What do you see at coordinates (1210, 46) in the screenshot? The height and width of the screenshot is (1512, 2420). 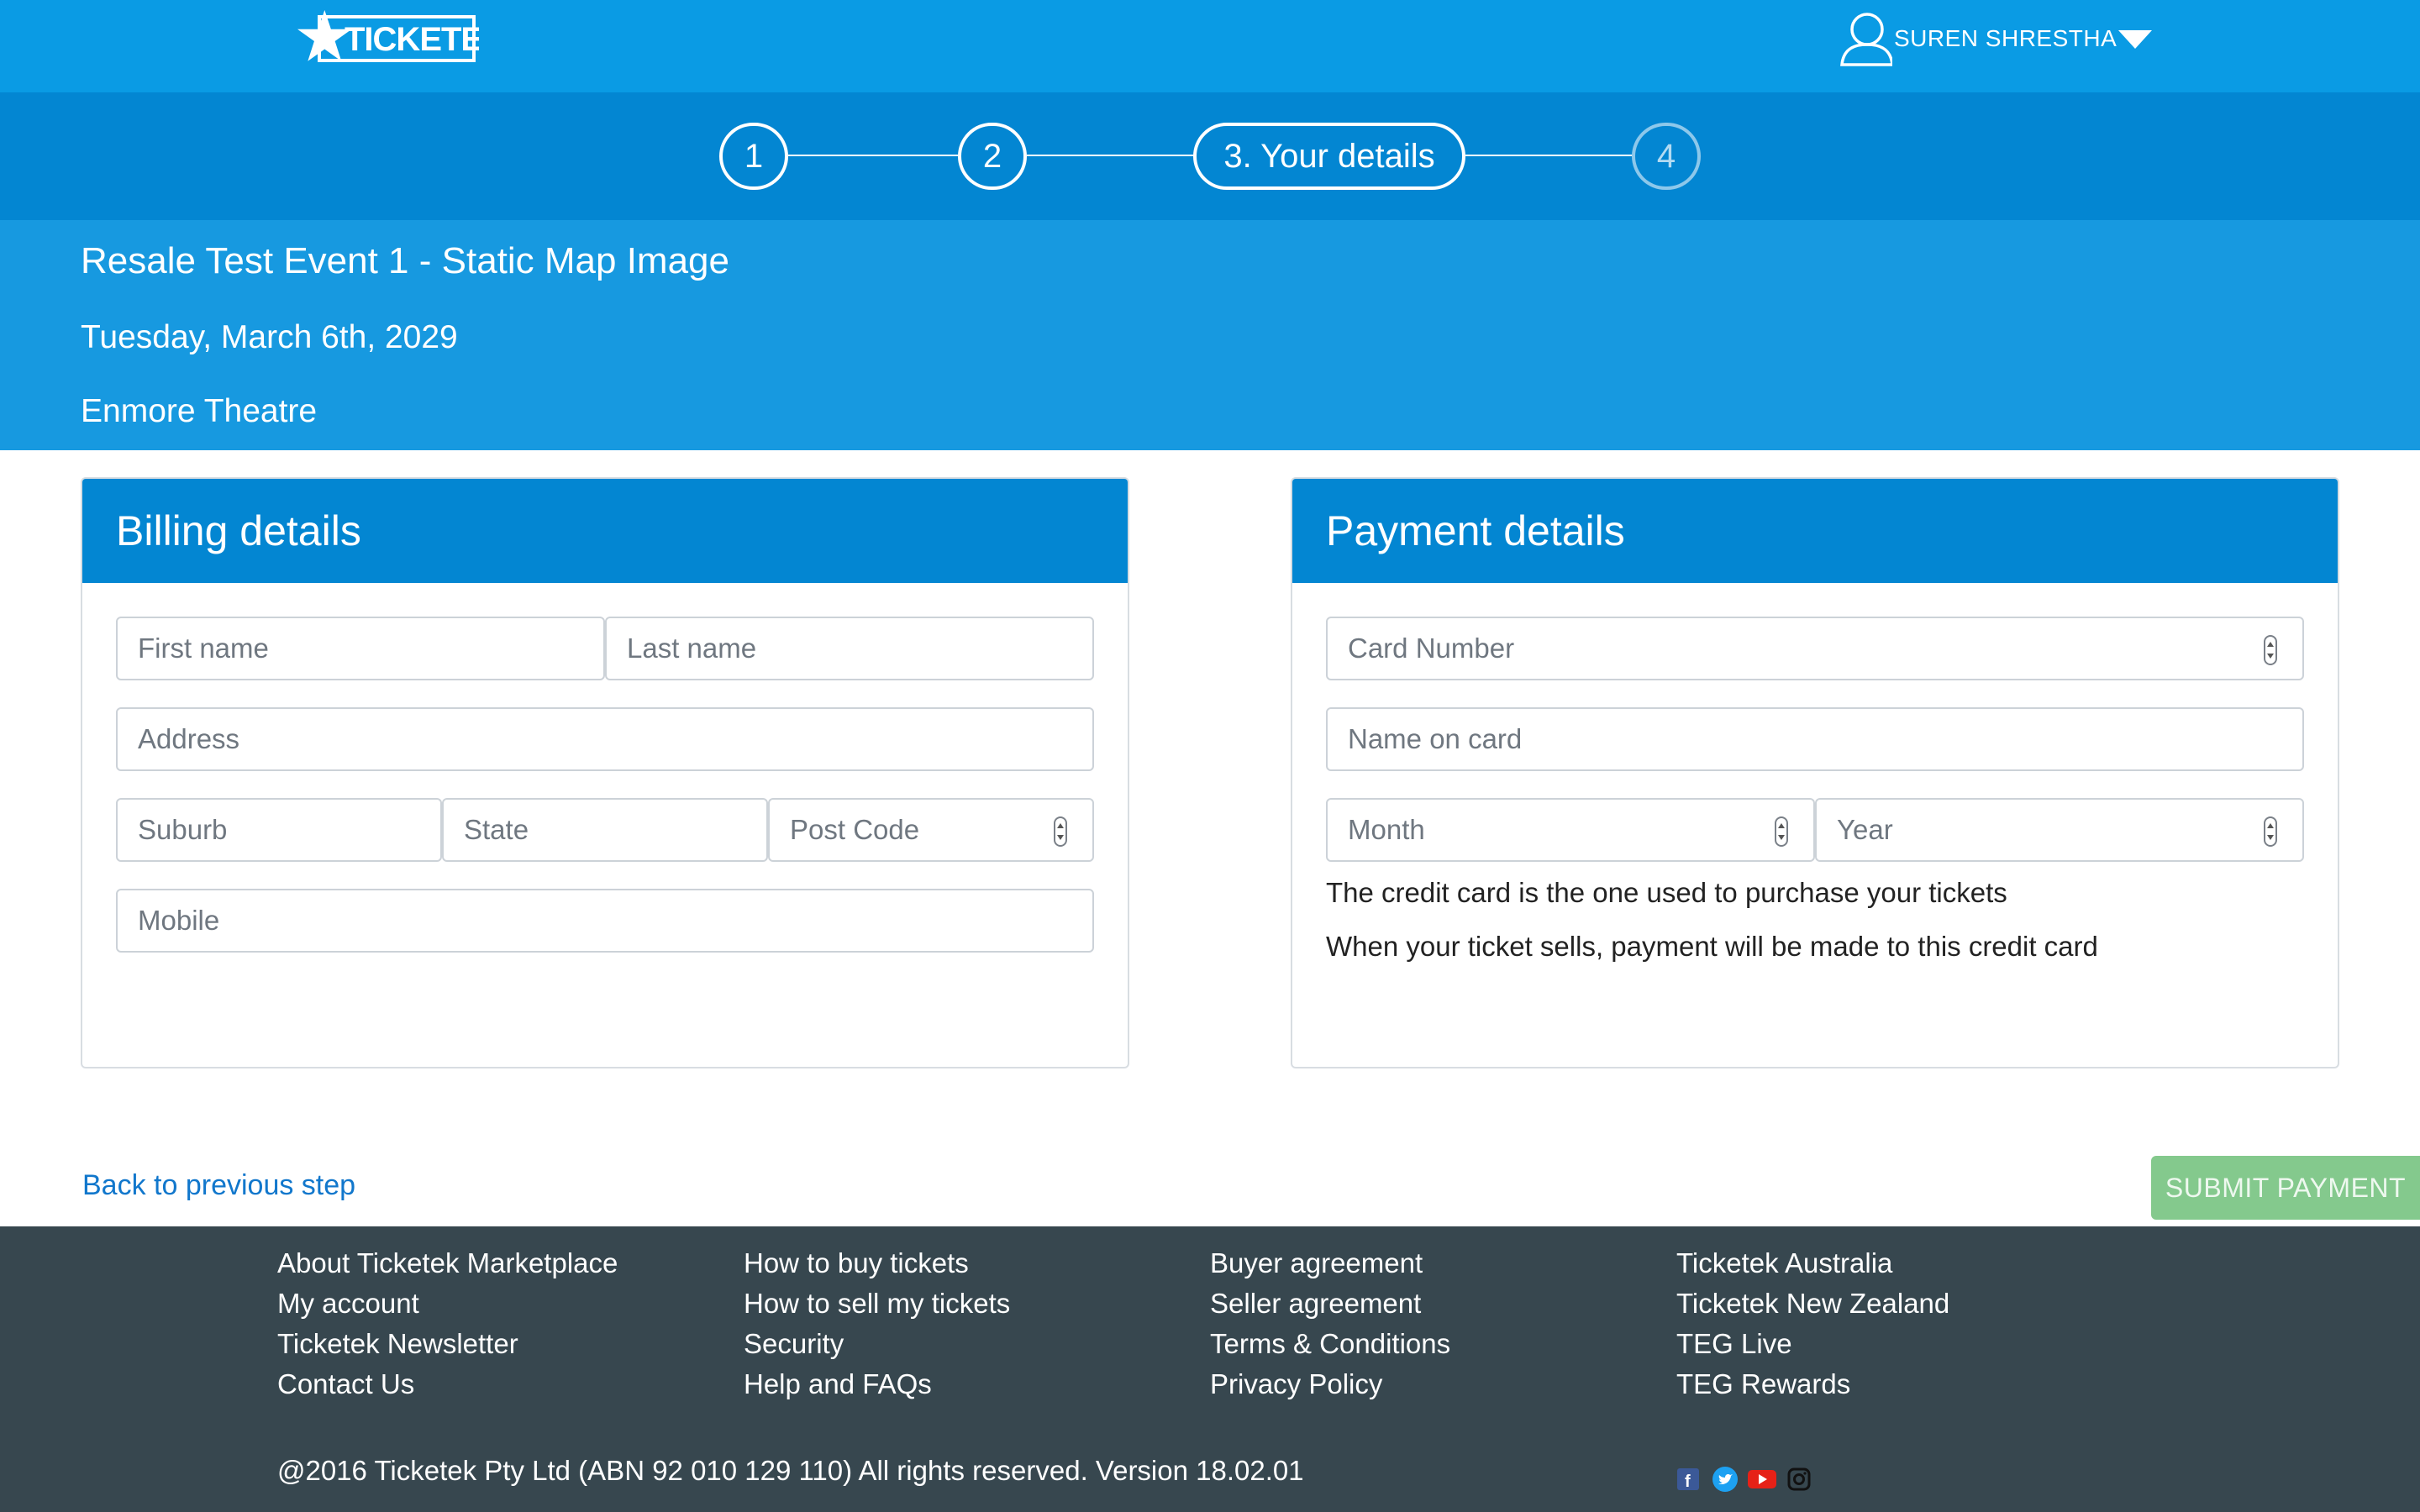 I see `top-header: TICKETEK SUREN SHRESTHA` at bounding box center [1210, 46].